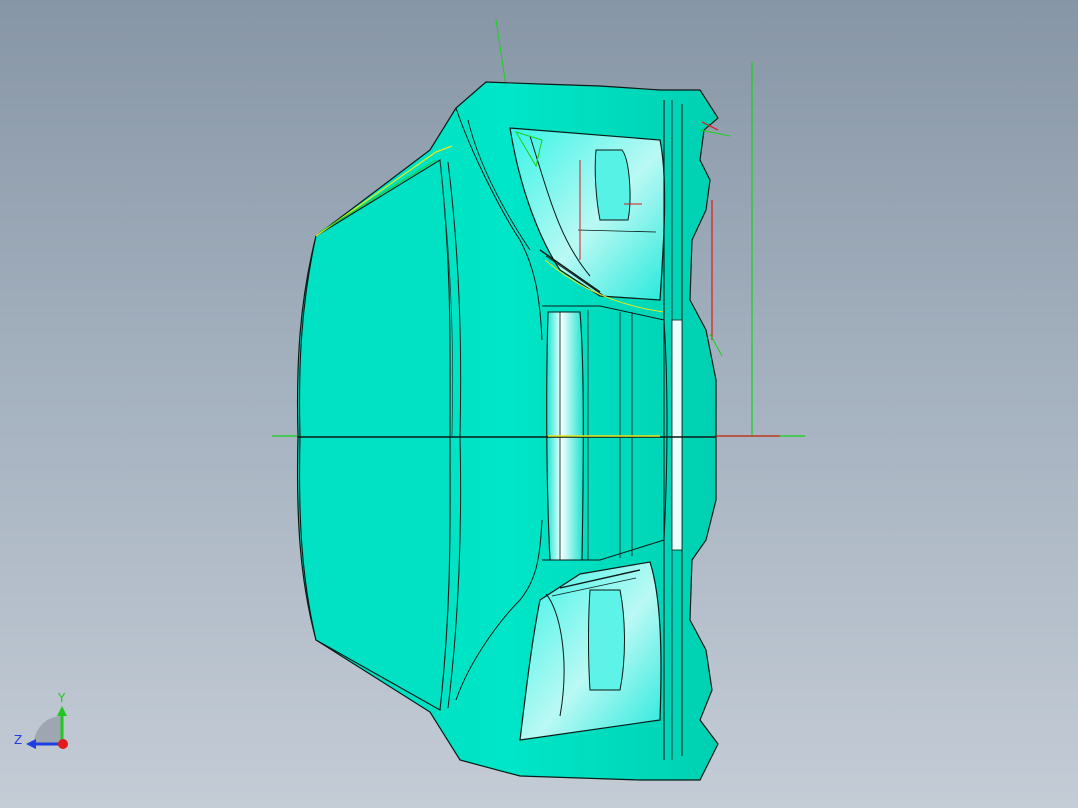 The height and width of the screenshot is (808, 1078). What do you see at coordinates (63, 744) in the screenshot?
I see `triad-x-axis-dot` at bounding box center [63, 744].